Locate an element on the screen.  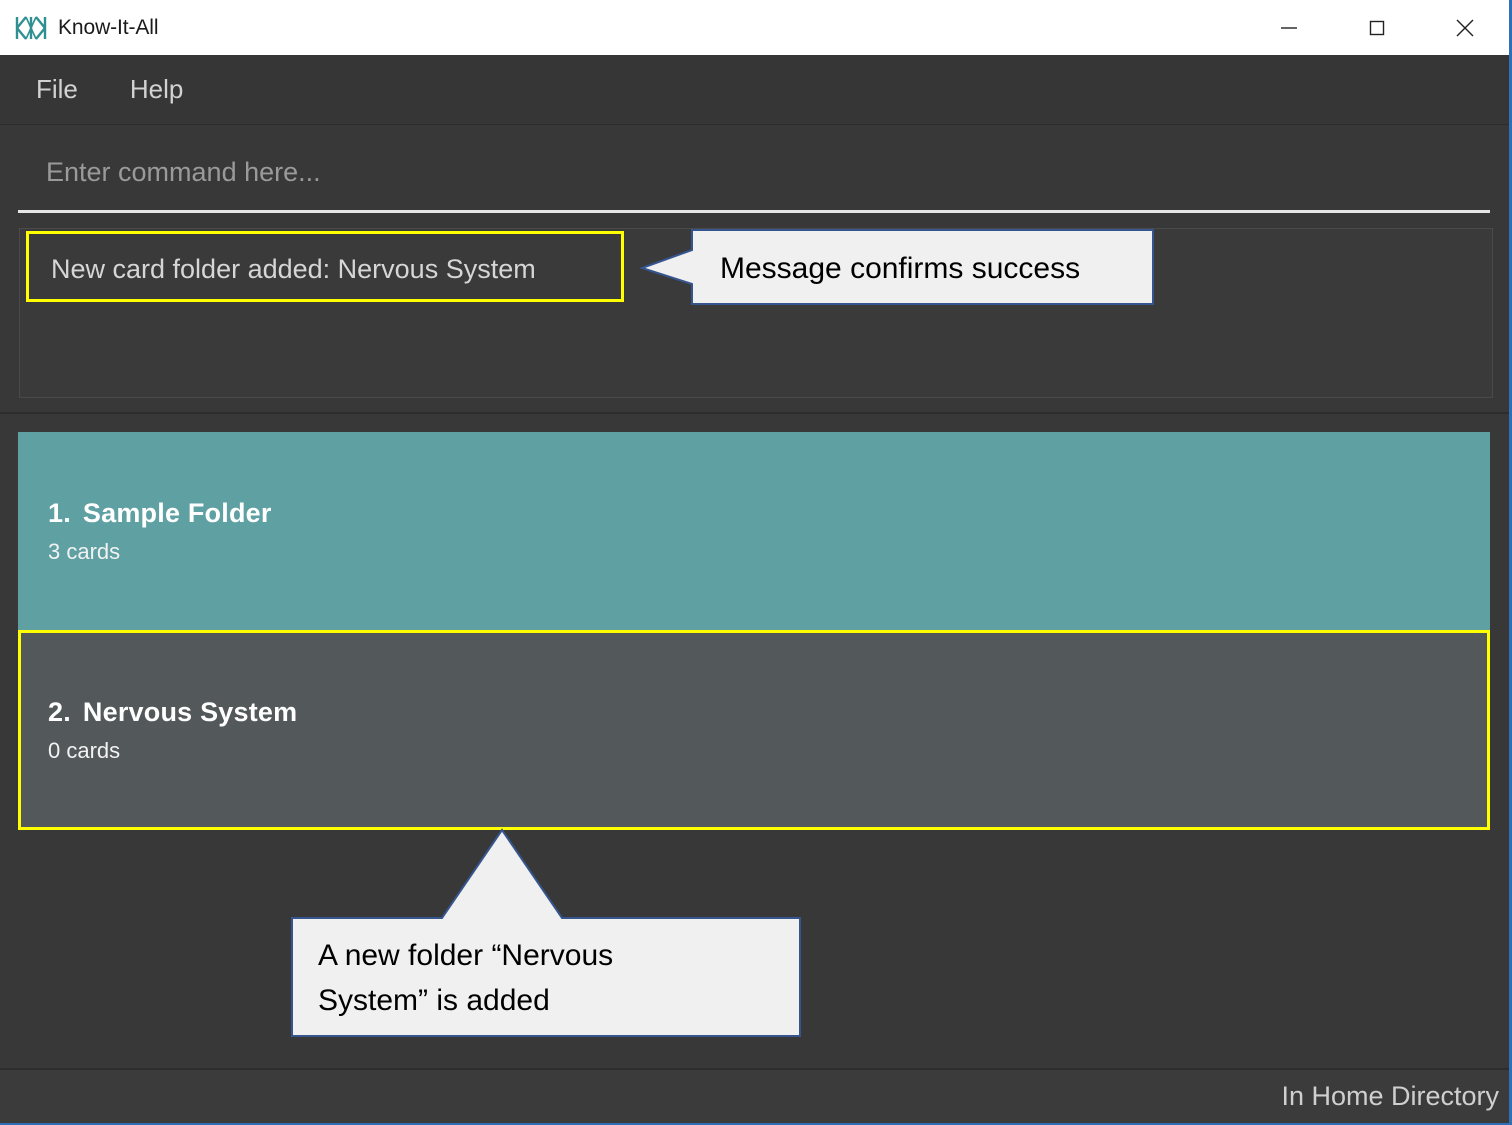
command-input-underline is located at coordinates (754, 211).